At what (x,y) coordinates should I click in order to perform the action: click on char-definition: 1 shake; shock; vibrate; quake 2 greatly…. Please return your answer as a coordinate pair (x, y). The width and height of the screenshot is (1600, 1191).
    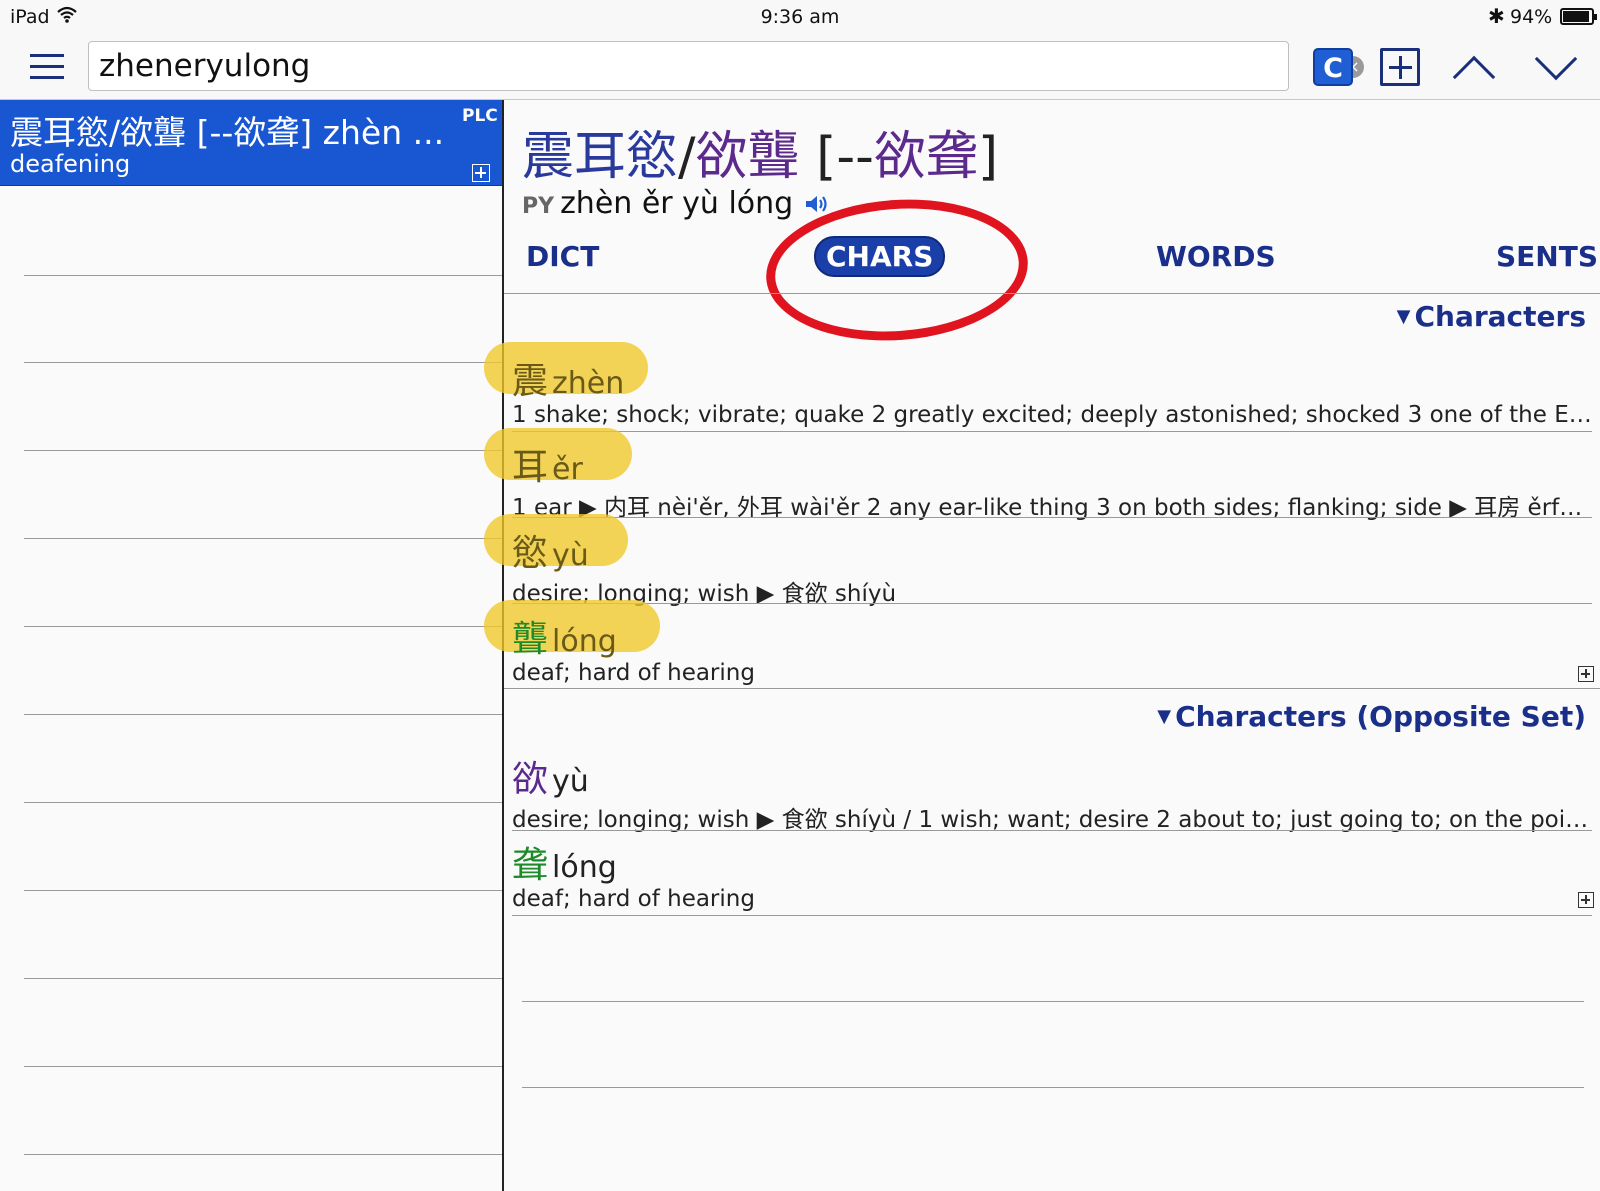
    Looking at the image, I should click on (1052, 415).